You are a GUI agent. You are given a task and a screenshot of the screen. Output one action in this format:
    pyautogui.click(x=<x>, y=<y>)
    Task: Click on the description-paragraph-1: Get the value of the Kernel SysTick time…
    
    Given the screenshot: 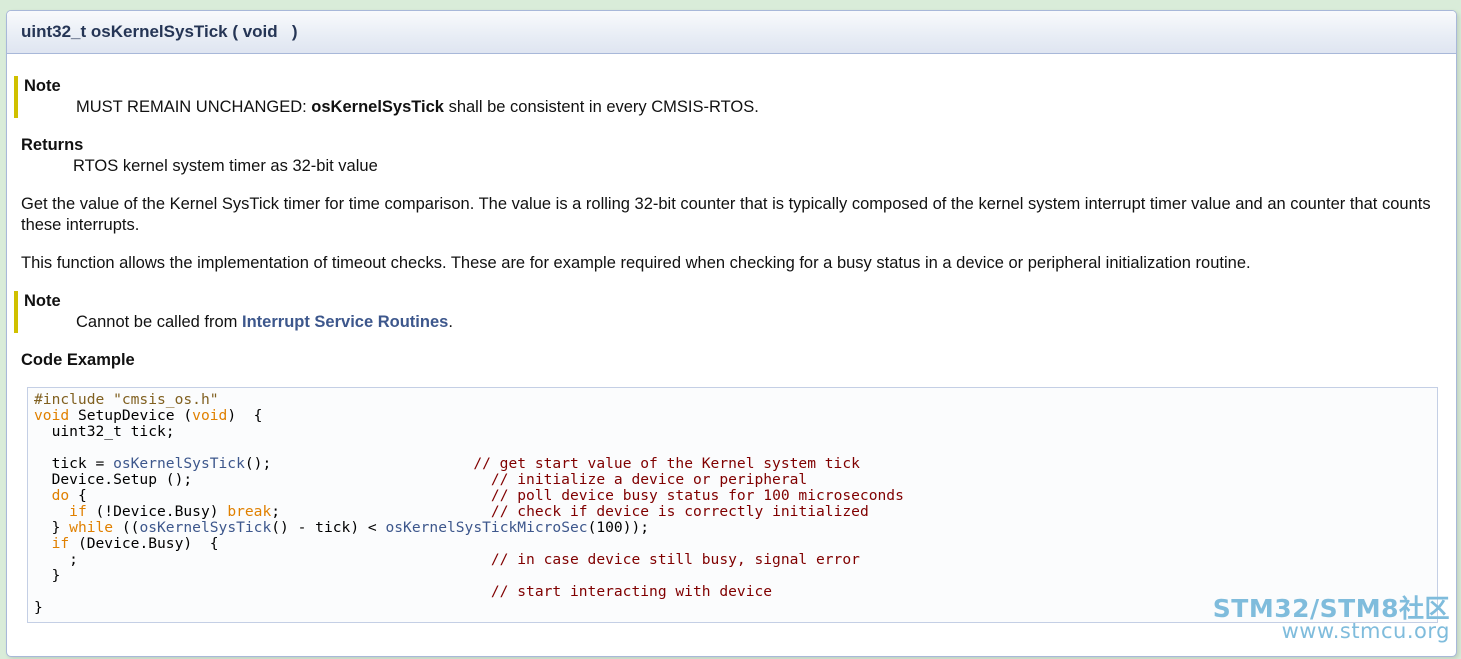 What is the action you would take?
    pyautogui.click(x=726, y=214)
    